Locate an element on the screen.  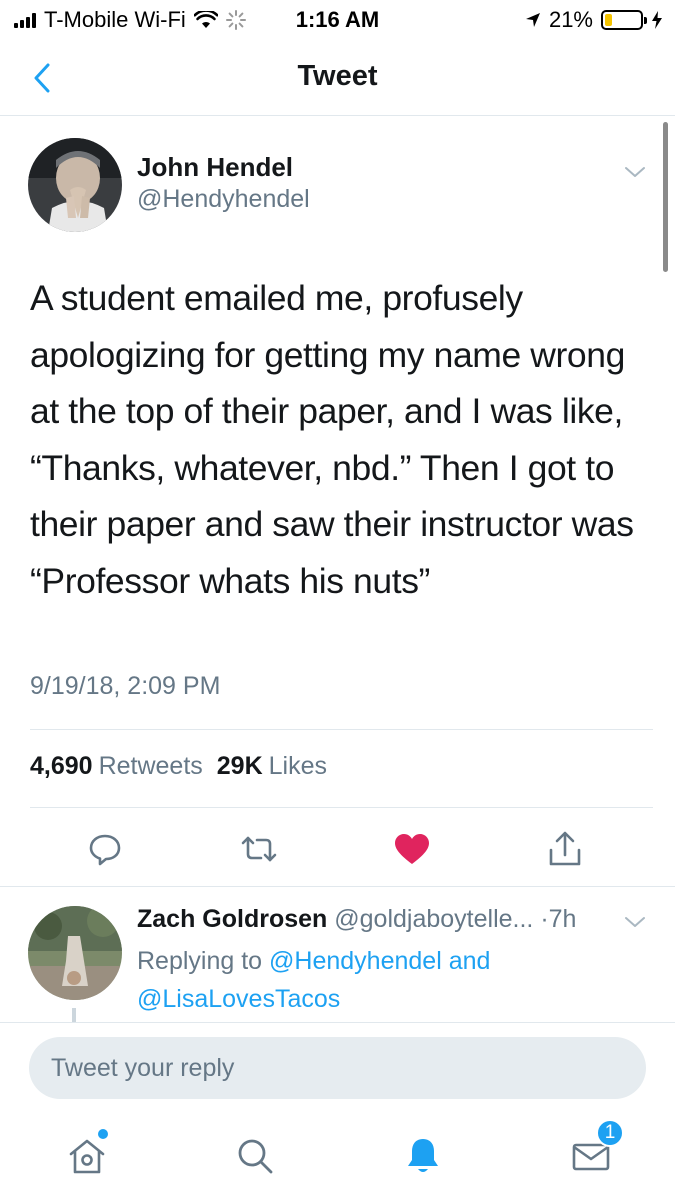
nav-bar: Tweet is located at coordinates (337, 78).